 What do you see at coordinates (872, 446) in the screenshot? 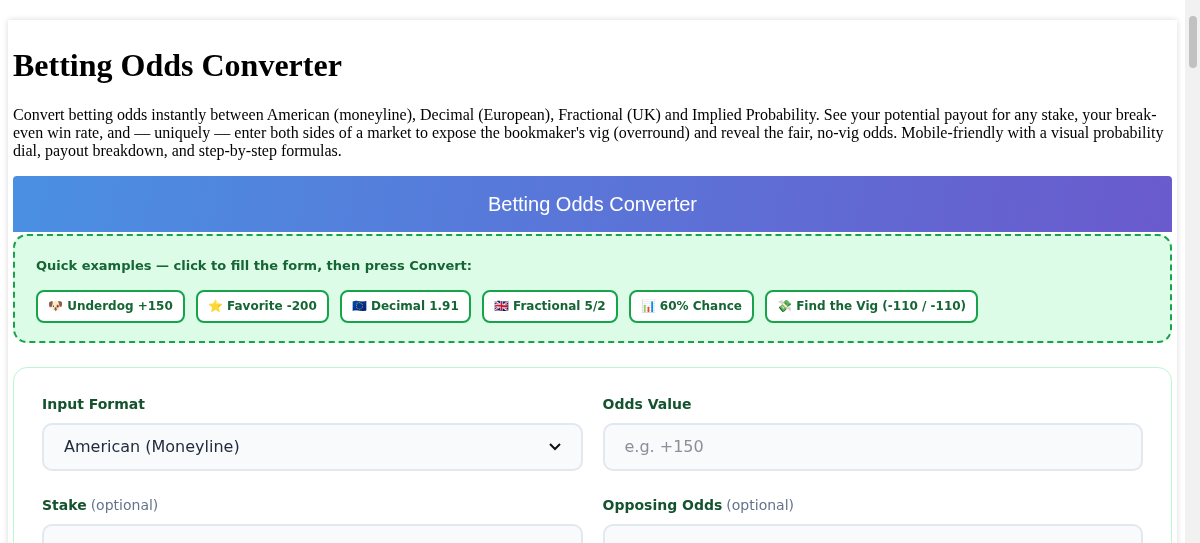
I see `odds-input-field: e.g. +150` at bounding box center [872, 446].